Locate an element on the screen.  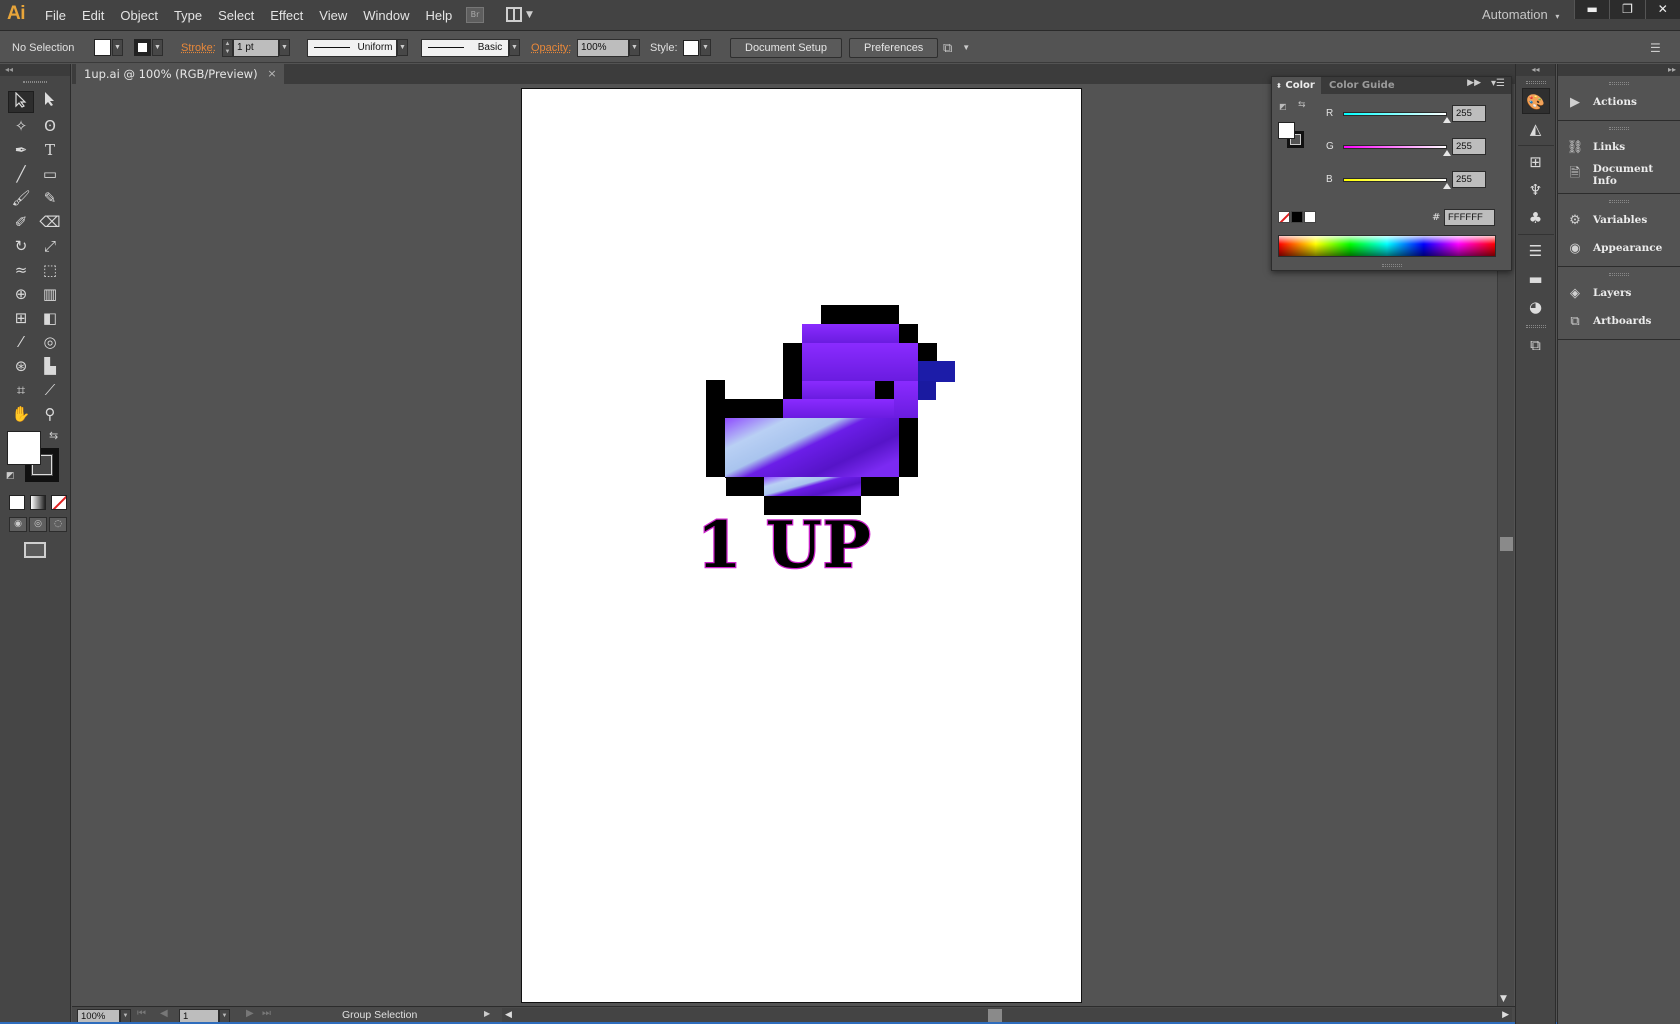
variable-width-profile: Uniform is located at coordinates (352, 47).